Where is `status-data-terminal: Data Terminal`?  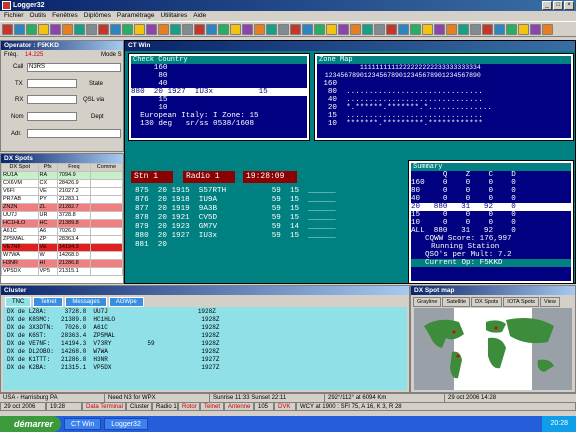 status-data-terminal: Data Terminal is located at coordinates (104, 406).